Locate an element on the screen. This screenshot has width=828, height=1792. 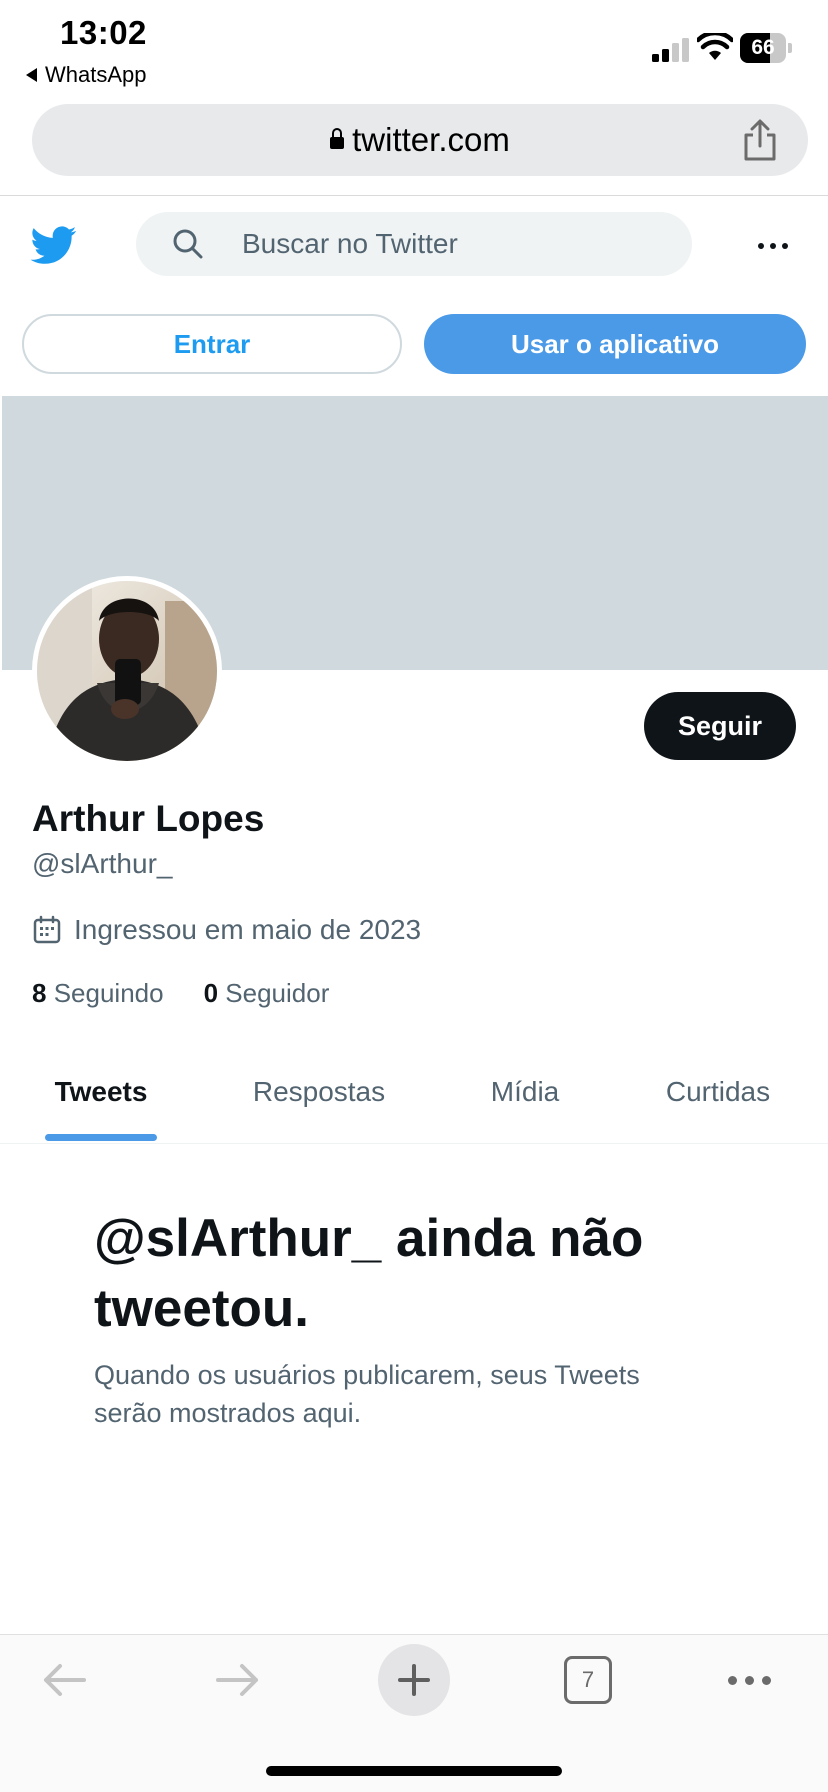
tabs-count-button: 7 is located at coordinates (588, 1680).